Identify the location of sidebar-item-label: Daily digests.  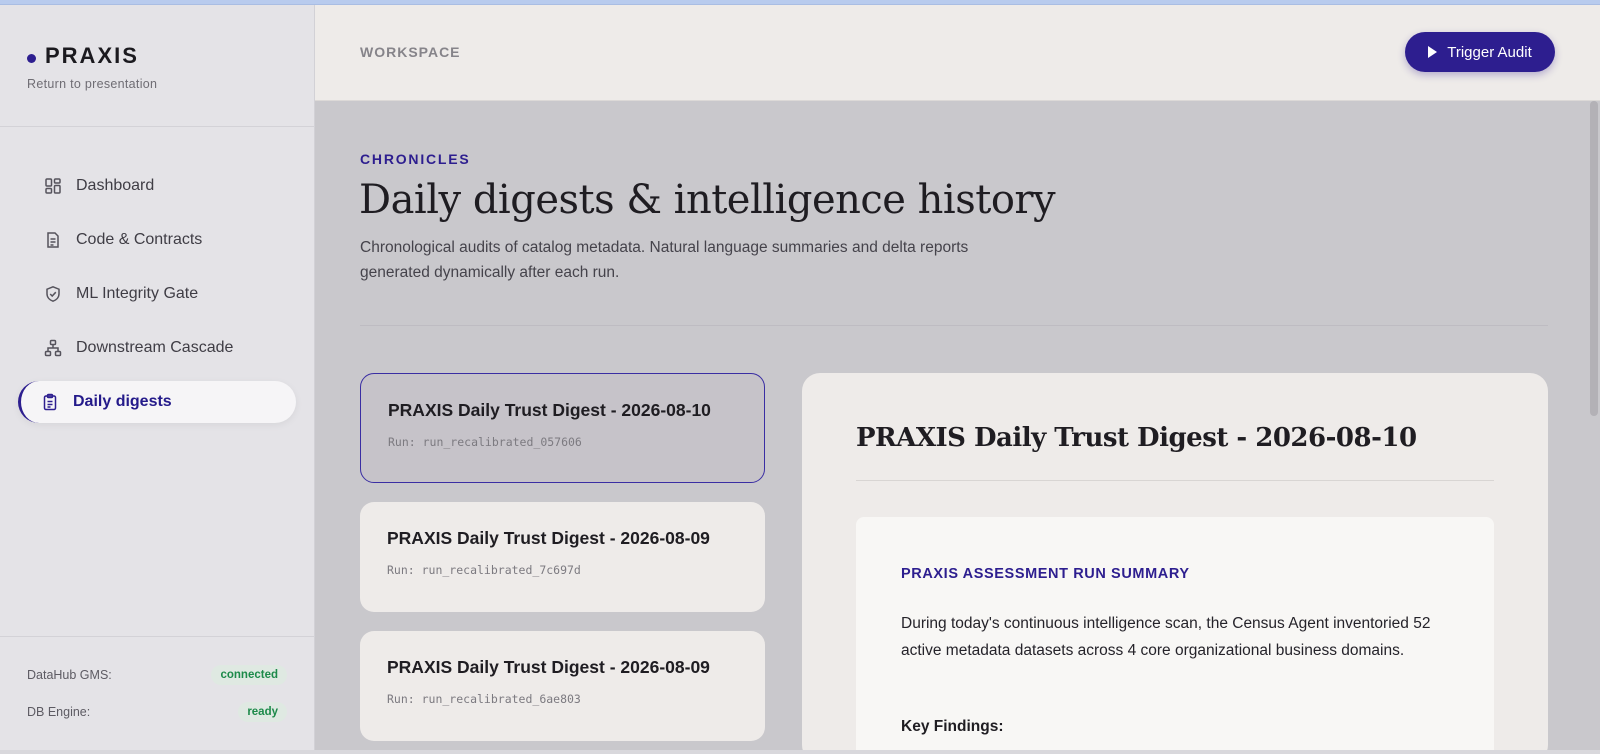
(122, 401).